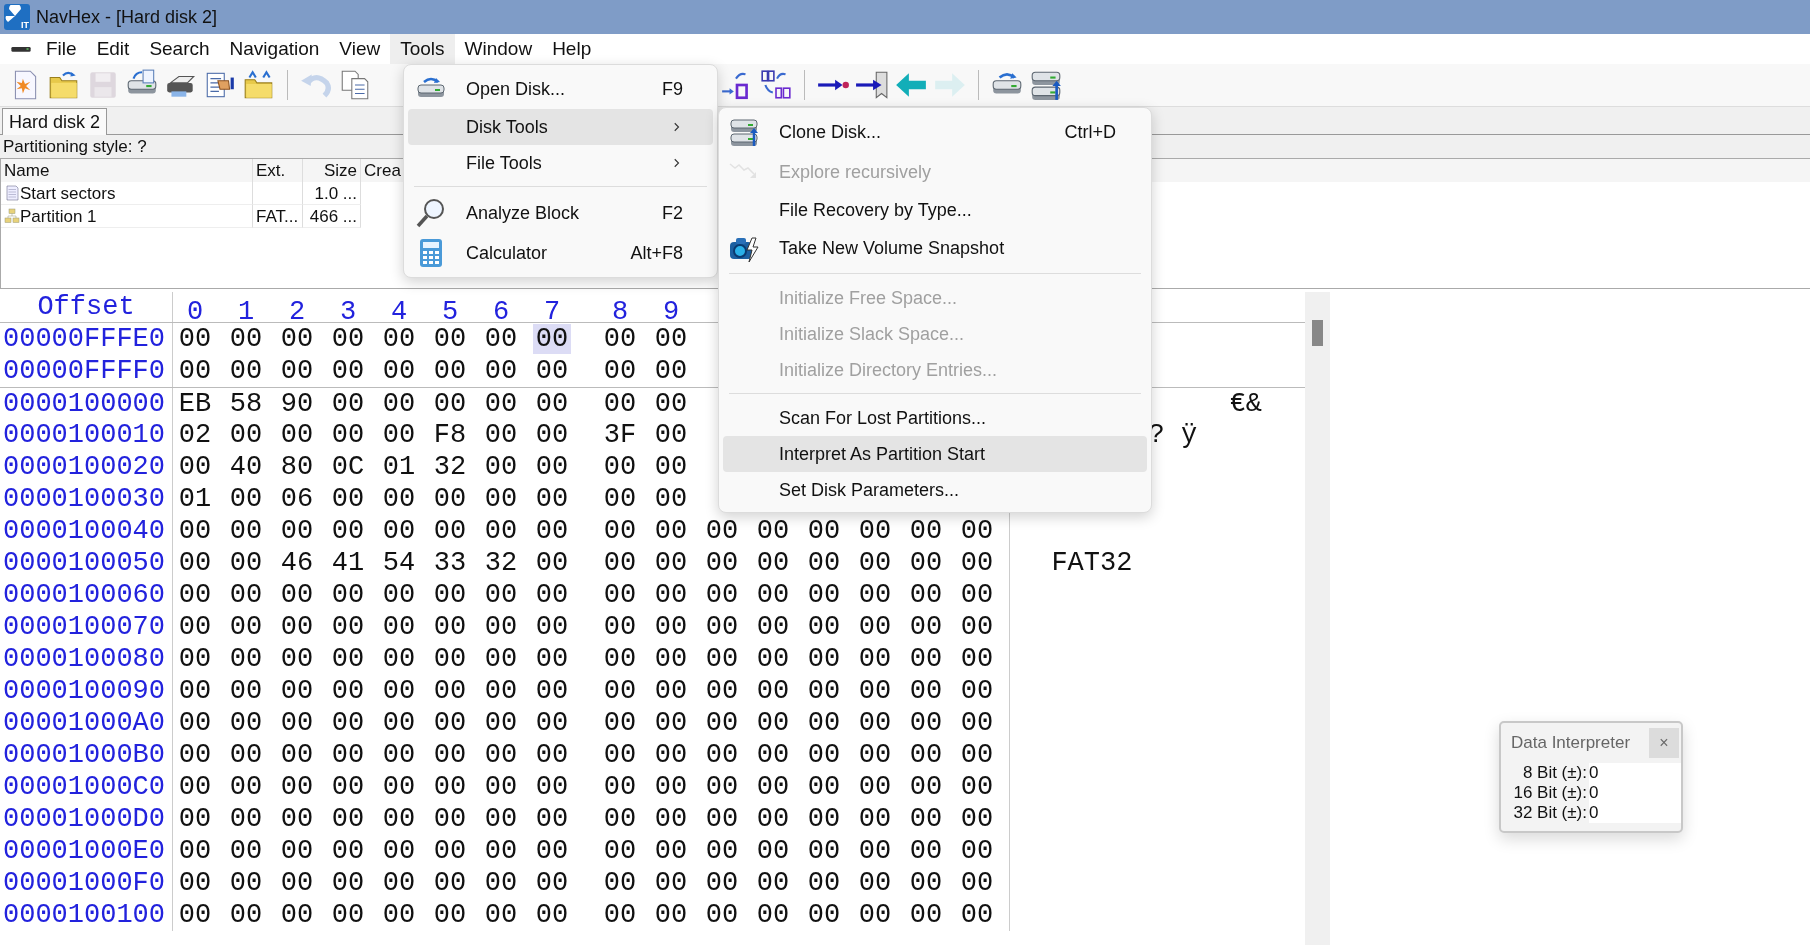 The height and width of the screenshot is (945, 1810). What do you see at coordinates (195, 435) in the screenshot?
I see `hex-byte: 02` at bounding box center [195, 435].